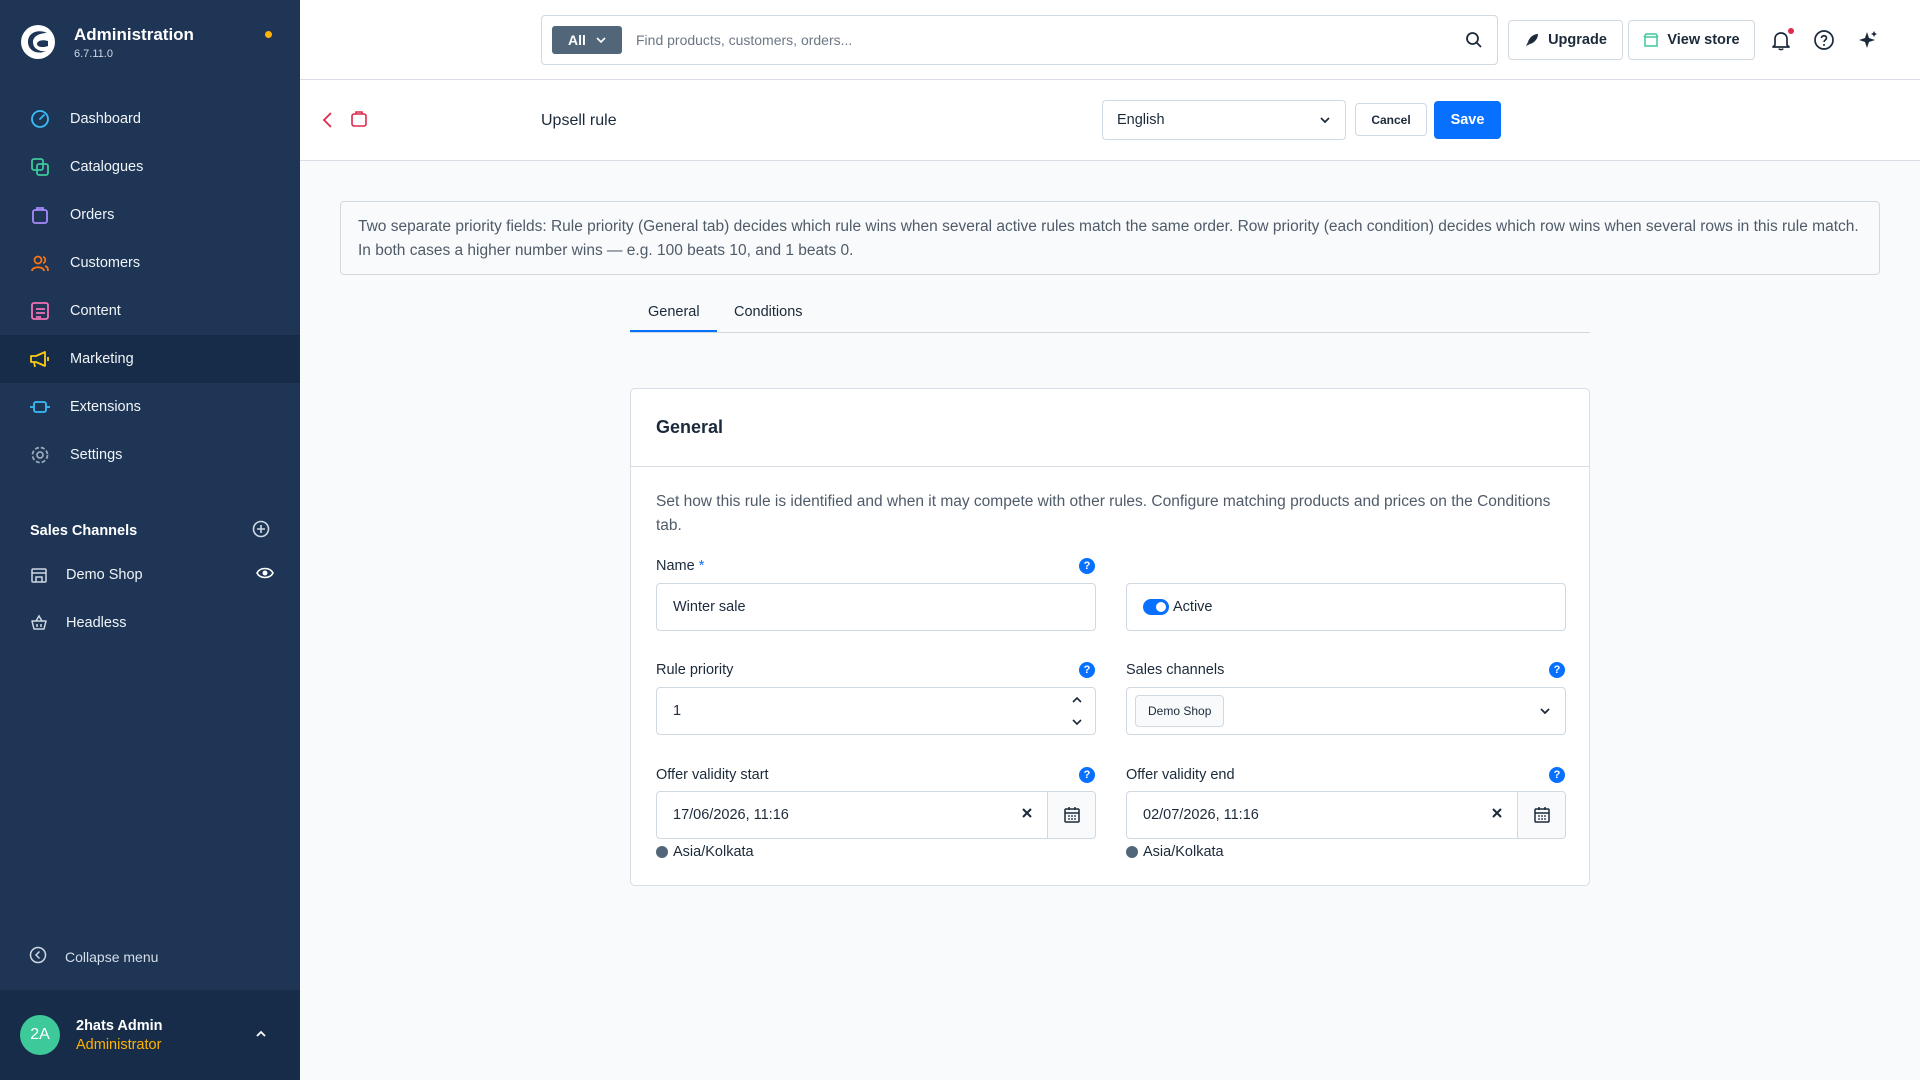 The height and width of the screenshot is (1080, 1920). Describe the element at coordinates (40, 407) in the screenshot. I see `extensions-icon` at that location.